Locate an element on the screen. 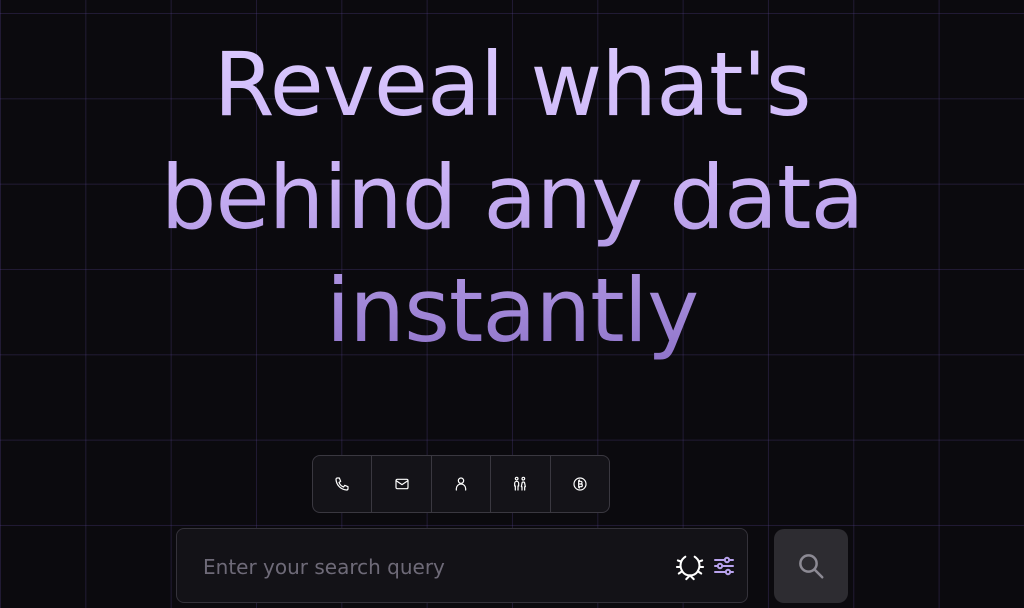 The image size is (1024, 608). hero-headline-line-3: instantly is located at coordinates (512, 310).